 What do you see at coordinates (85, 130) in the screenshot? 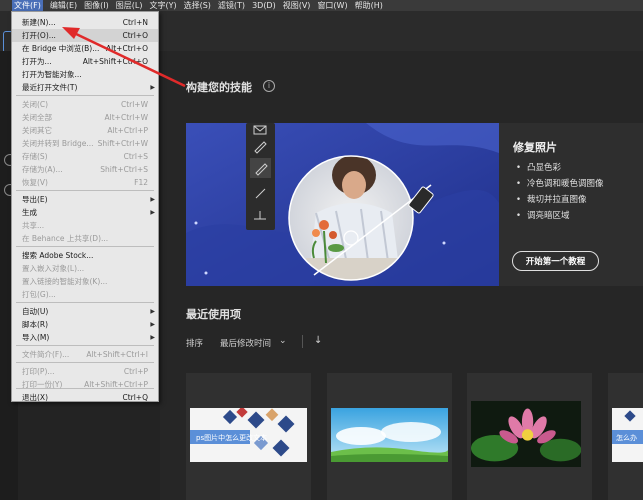
I see `file-menu-item: 关闭其它 Alt+Ctrl+P` at bounding box center [85, 130].